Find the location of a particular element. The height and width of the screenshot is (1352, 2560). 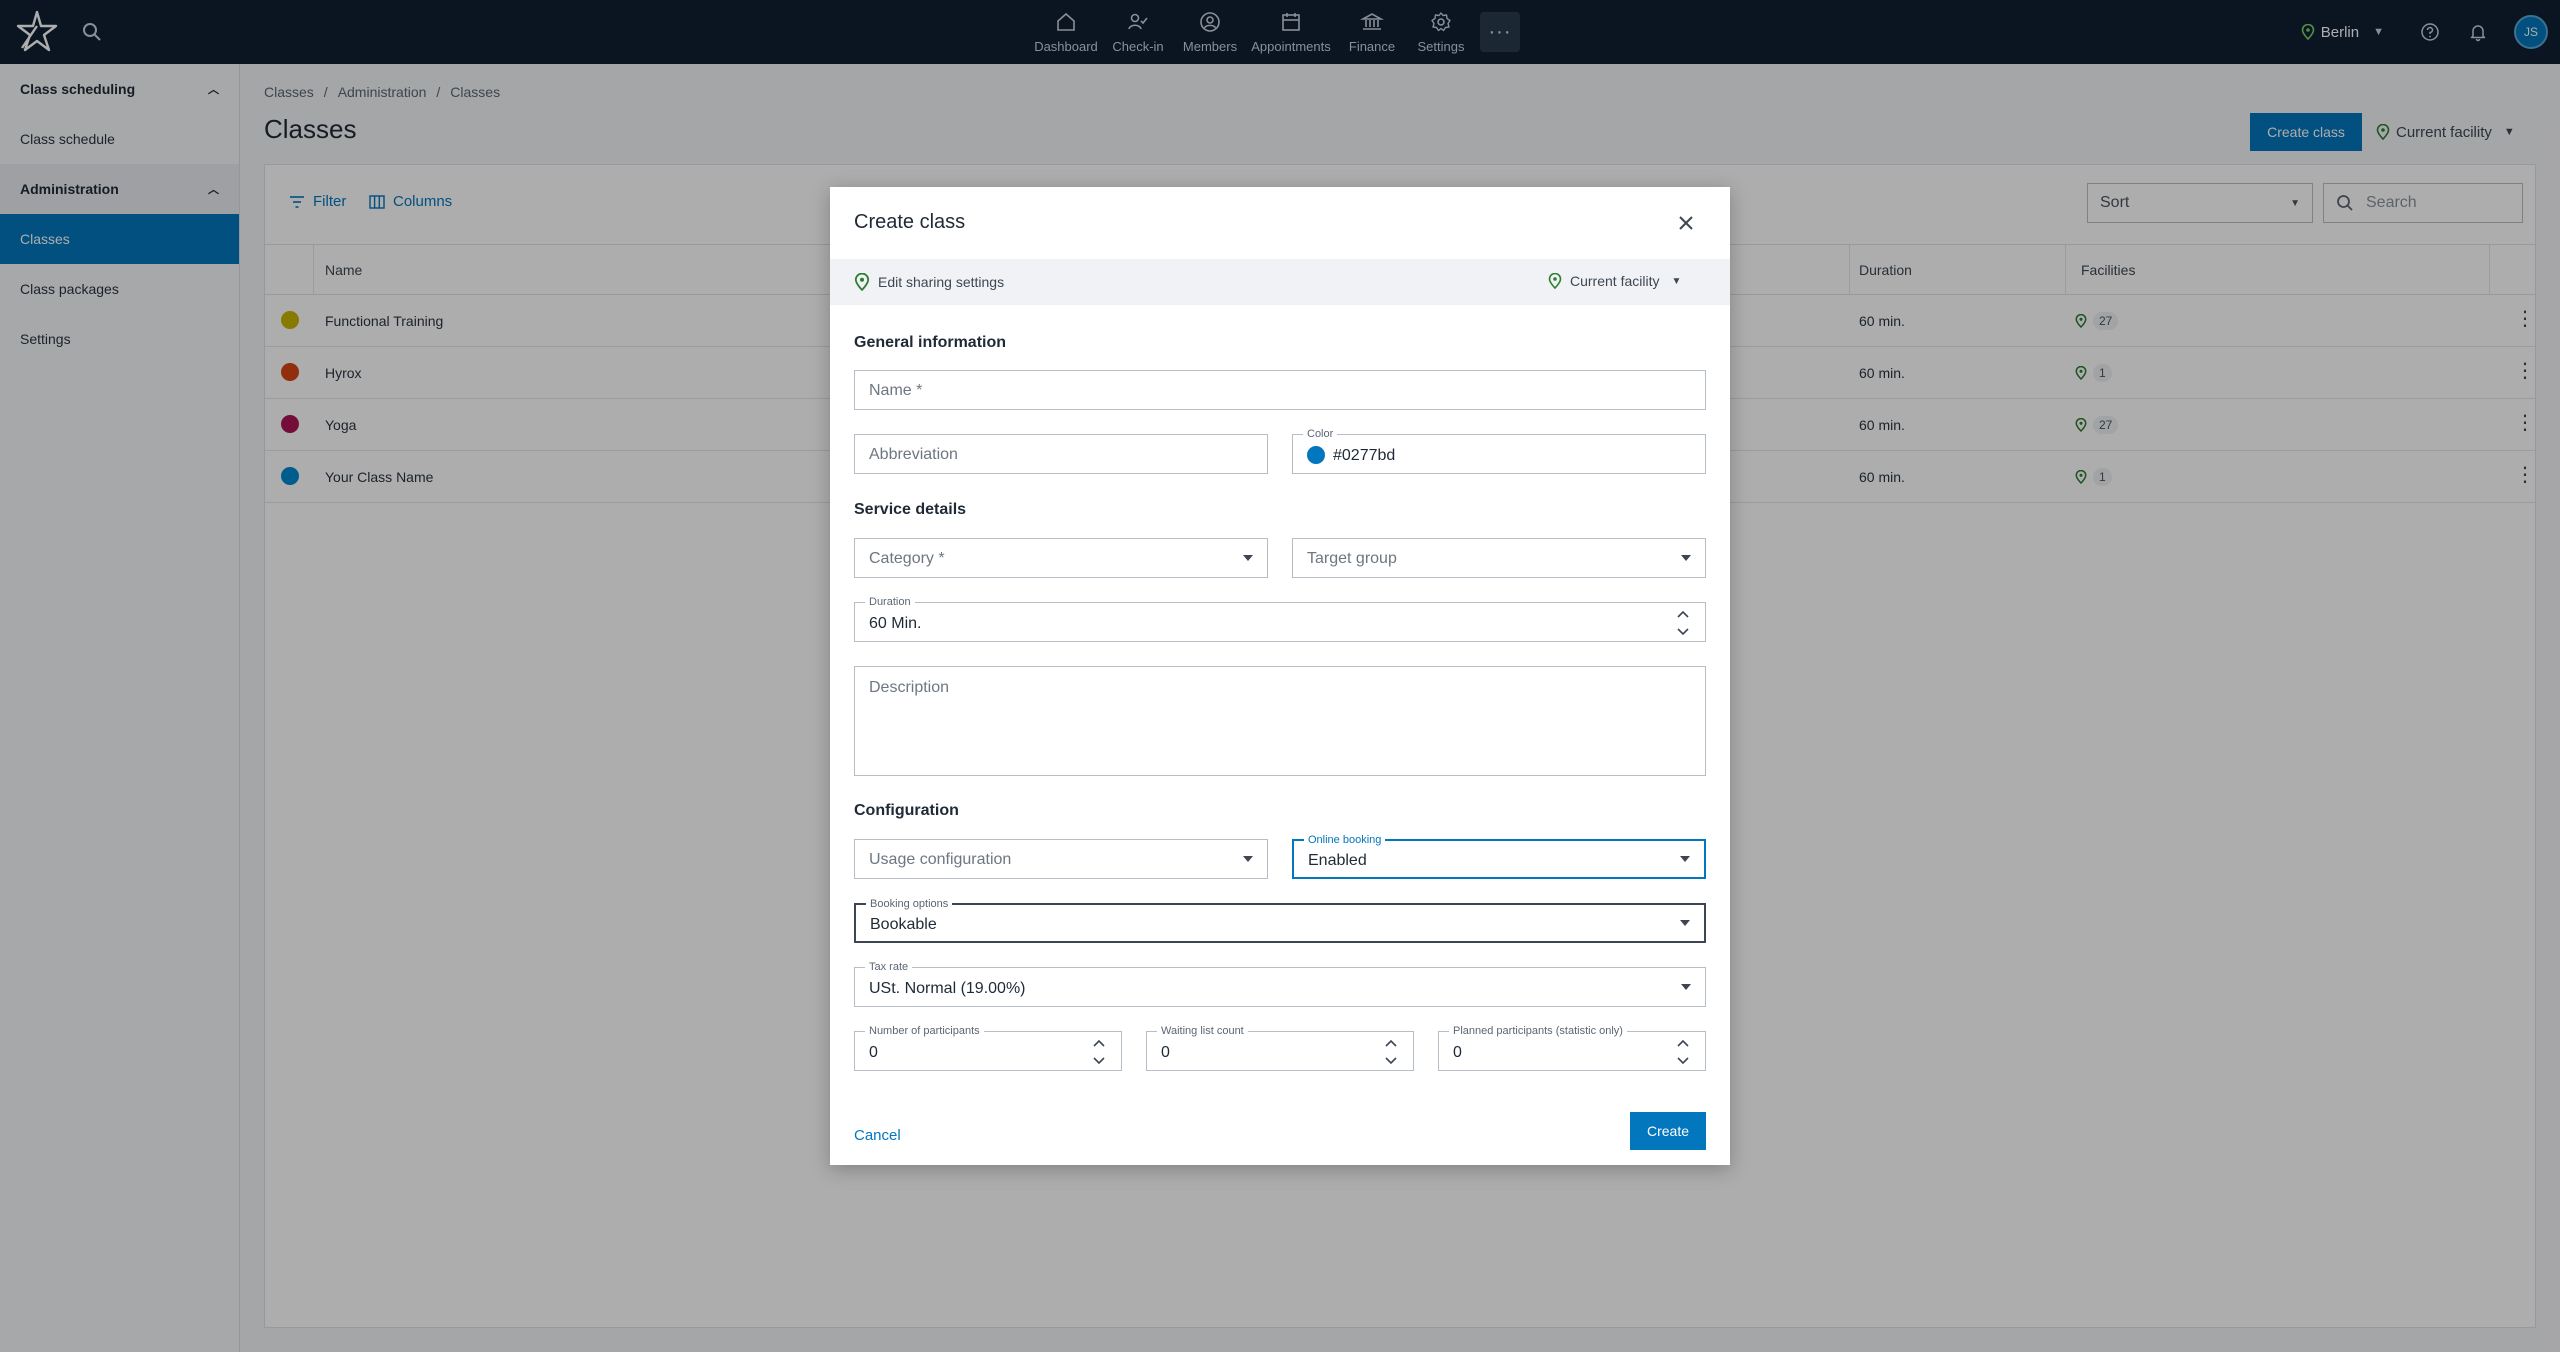

cancel-button: Cancel is located at coordinates (877, 1135).